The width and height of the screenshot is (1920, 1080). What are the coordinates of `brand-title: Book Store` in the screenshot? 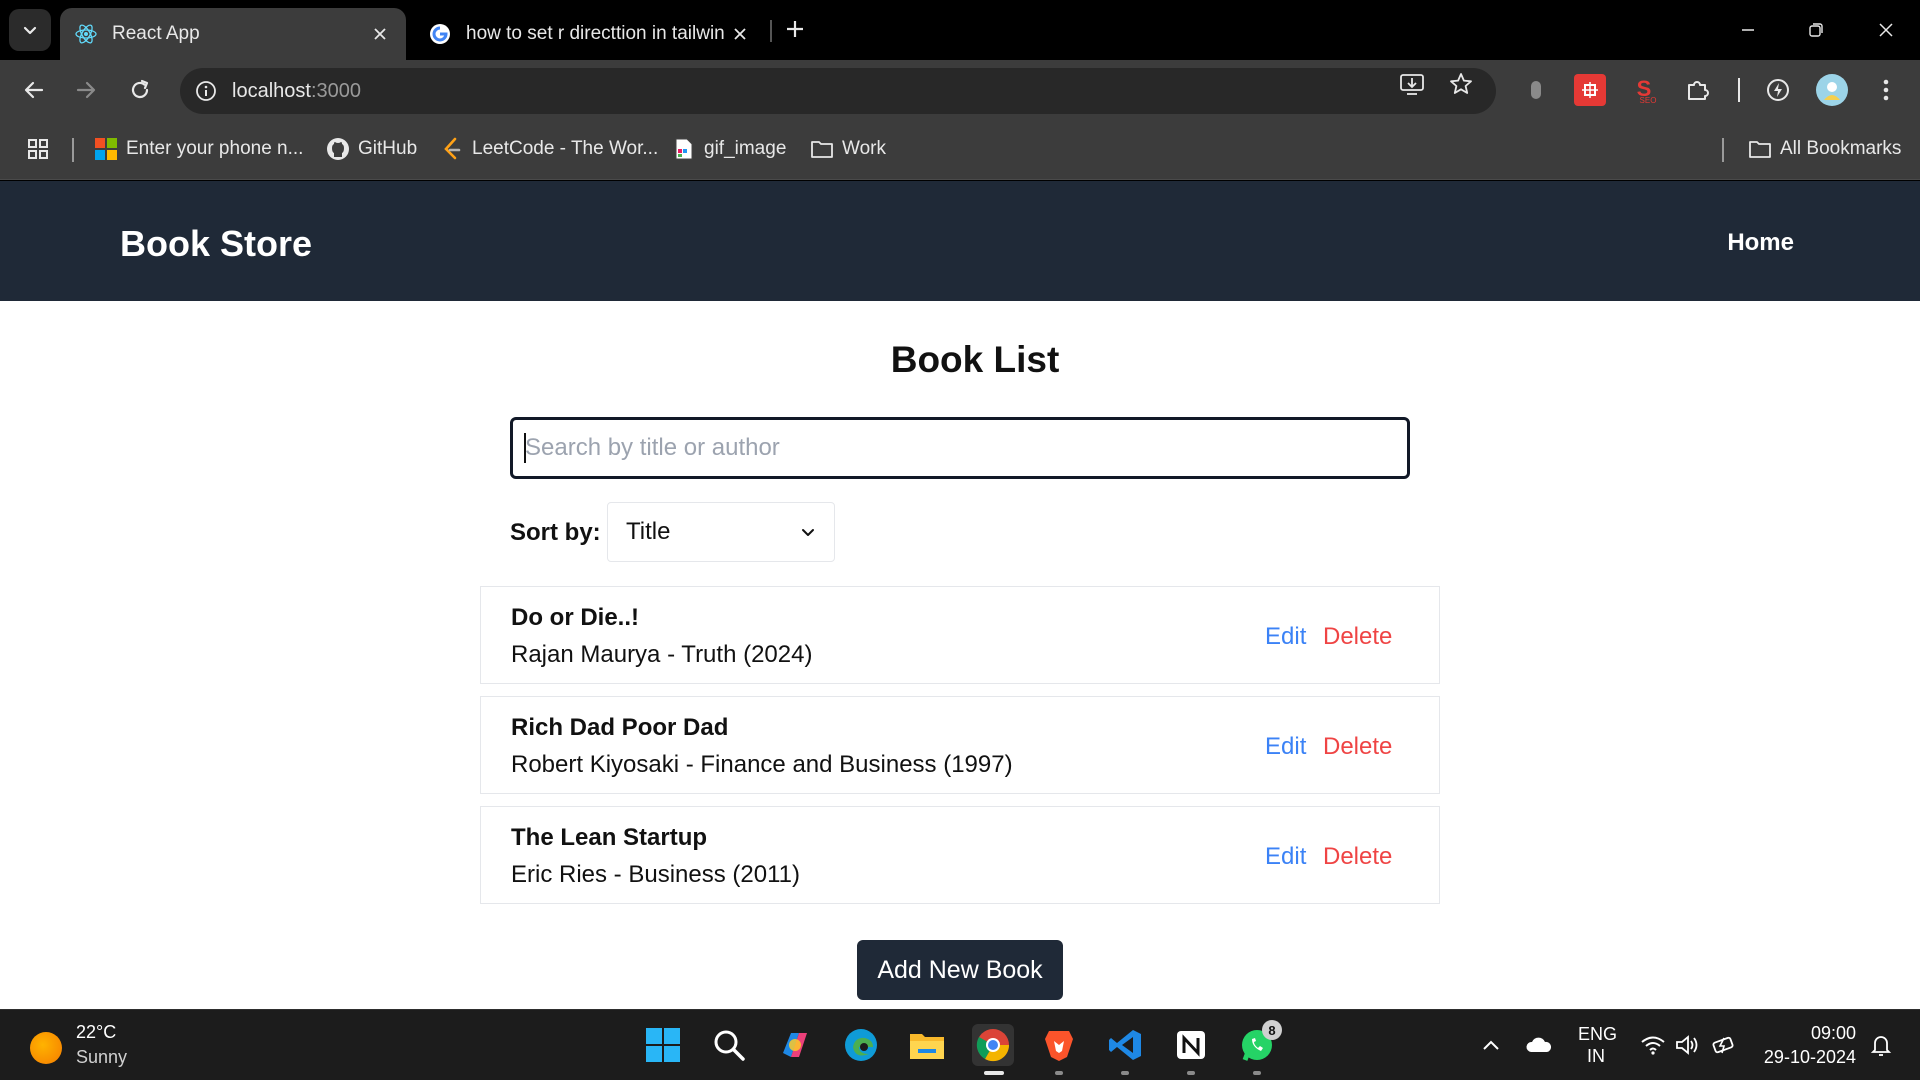 It's located at (216, 244).